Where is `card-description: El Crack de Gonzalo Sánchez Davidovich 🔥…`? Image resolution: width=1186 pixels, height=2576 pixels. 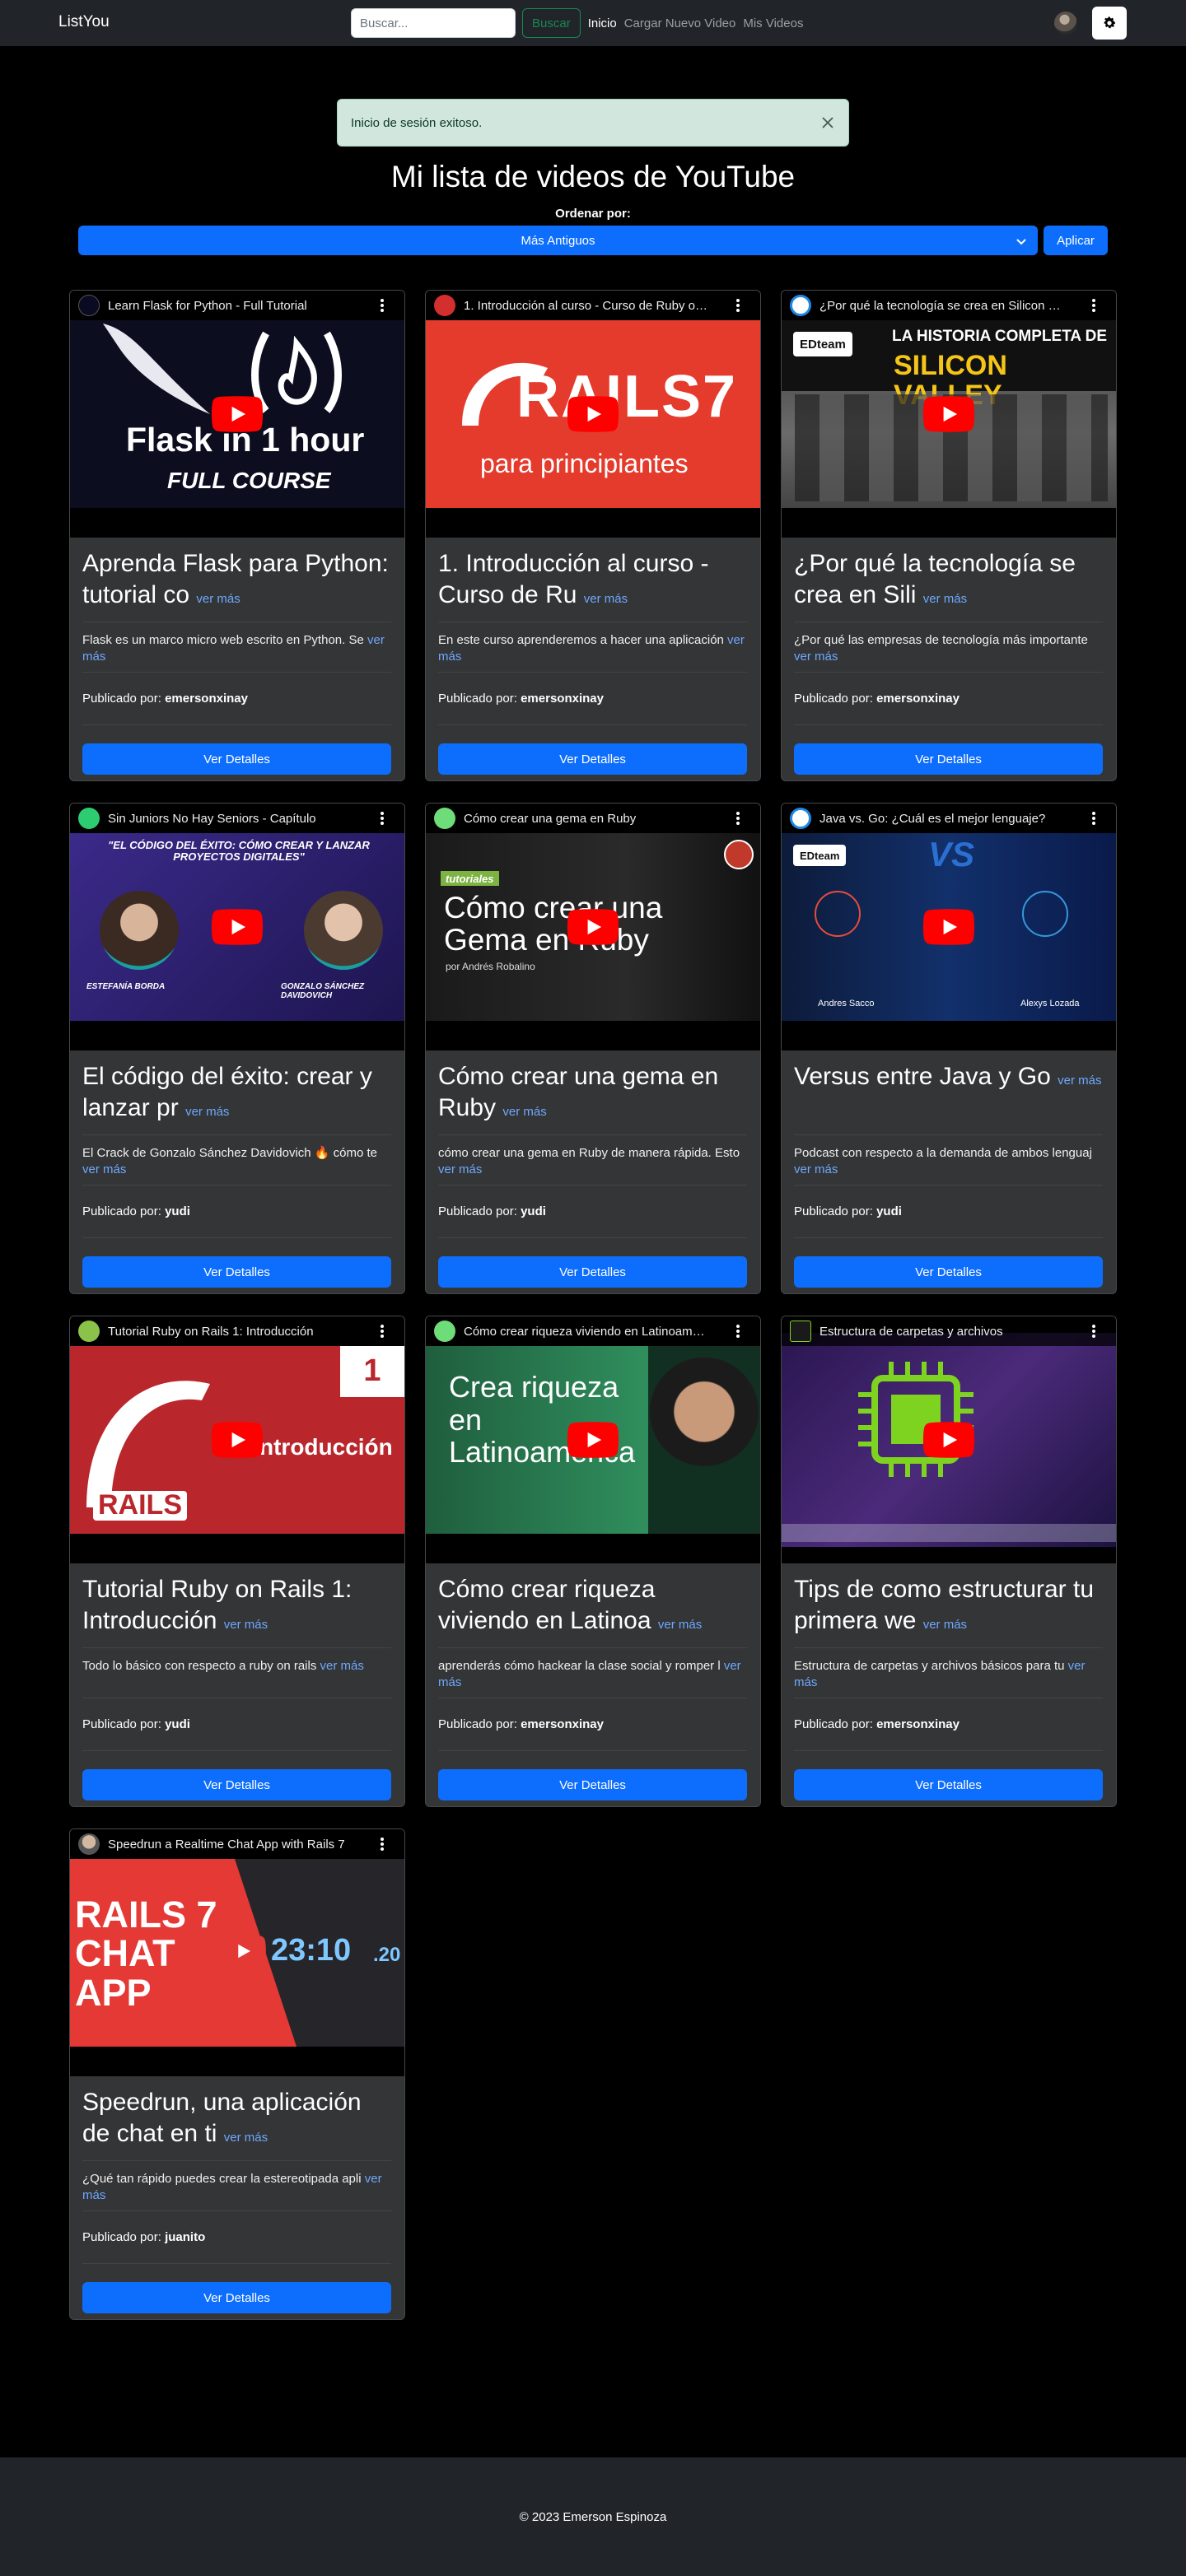 card-description: El Crack de Gonzalo Sánchez Davidovich 🔥… is located at coordinates (230, 1161).